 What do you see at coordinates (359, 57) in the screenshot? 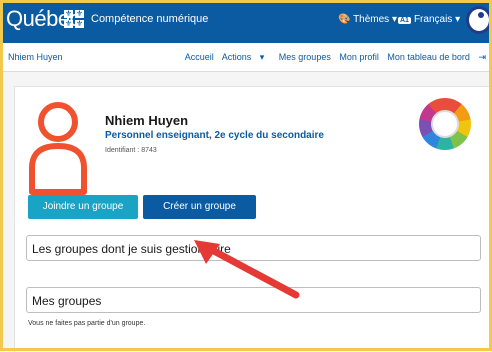
I see `nav-link-profile: Mon profil` at bounding box center [359, 57].